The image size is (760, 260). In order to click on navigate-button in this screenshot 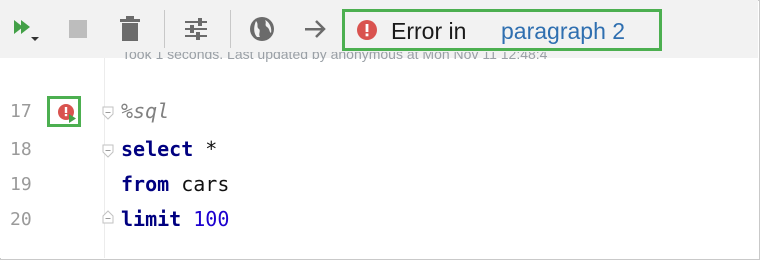, I will do `click(316, 29)`.